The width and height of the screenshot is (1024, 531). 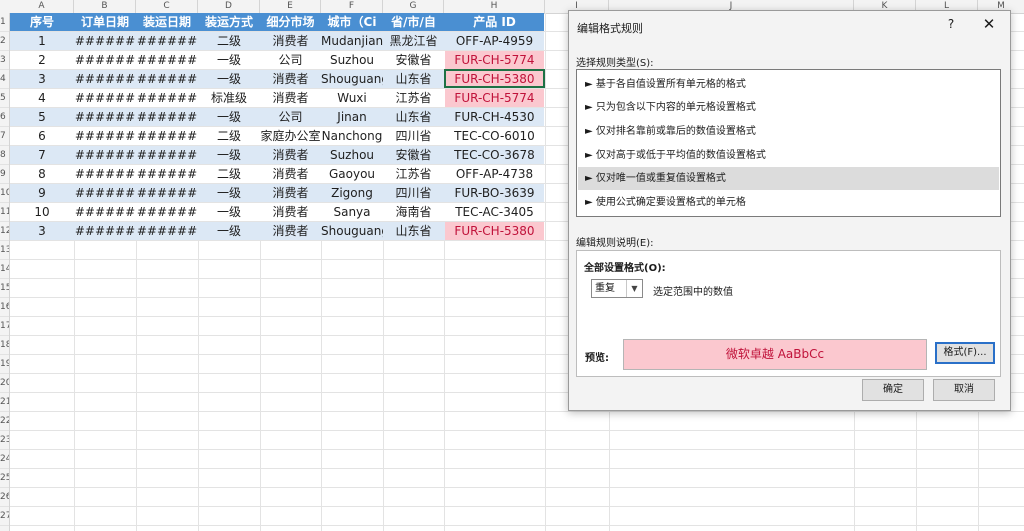 I want to click on header-cell: 序号, so click(x=42, y=22).